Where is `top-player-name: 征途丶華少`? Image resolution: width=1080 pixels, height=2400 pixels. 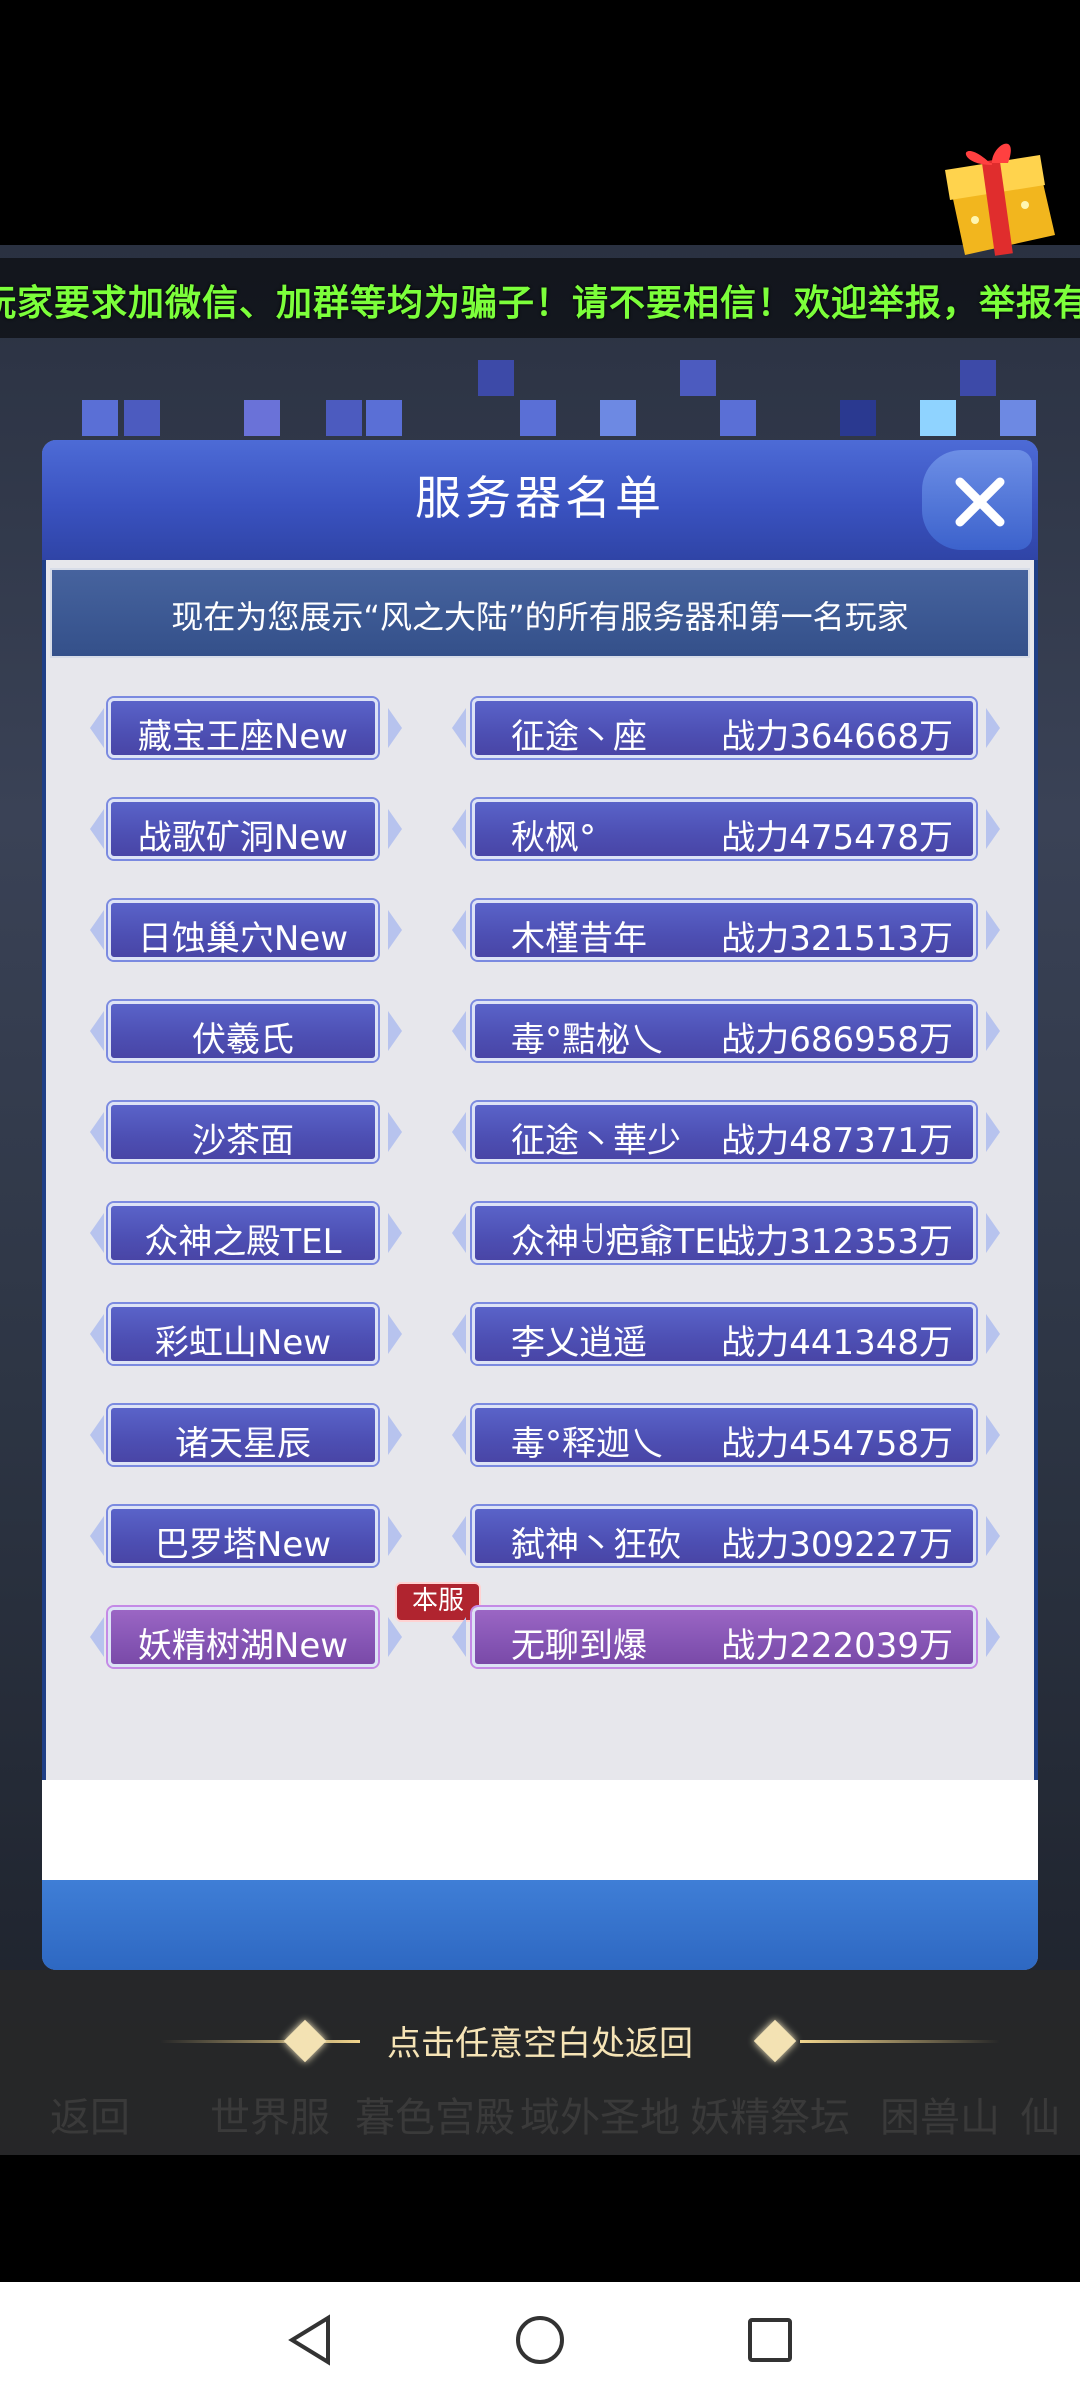 top-player-name: 征途丶華少 is located at coordinates (596, 1141).